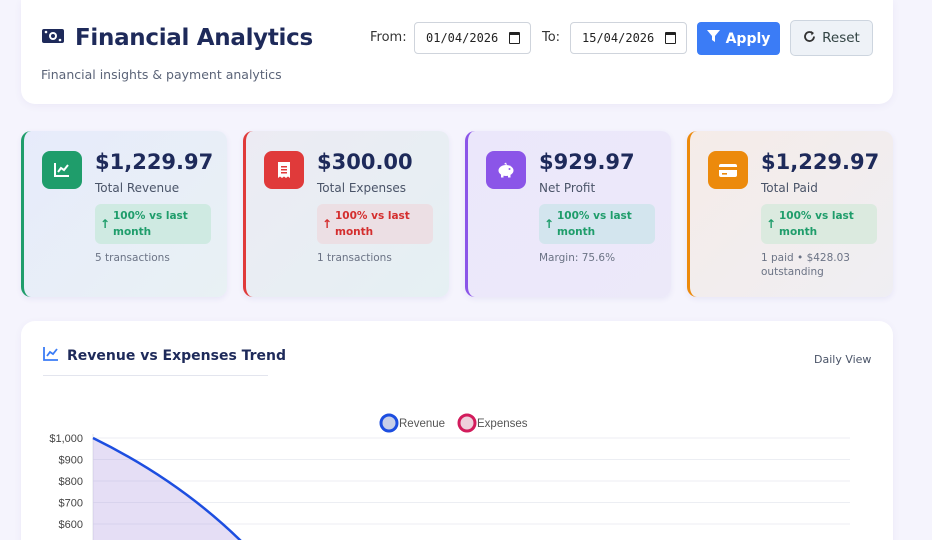  Describe the element at coordinates (71, 525) in the screenshot. I see `y-tick-label: $600` at that location.